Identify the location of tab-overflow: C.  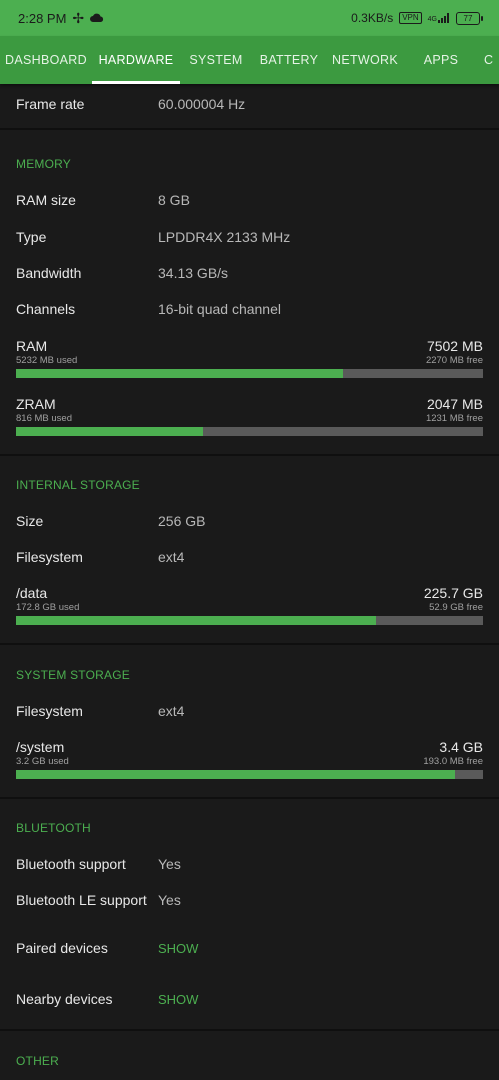
(491, 60).